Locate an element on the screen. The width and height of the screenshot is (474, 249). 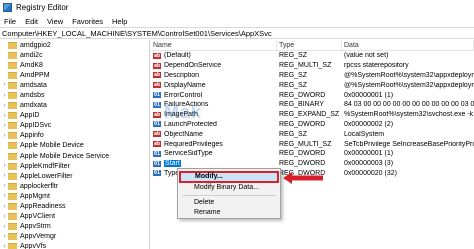
tree-item: Apple Mobile Device Service is located at coordinates (74, 156).